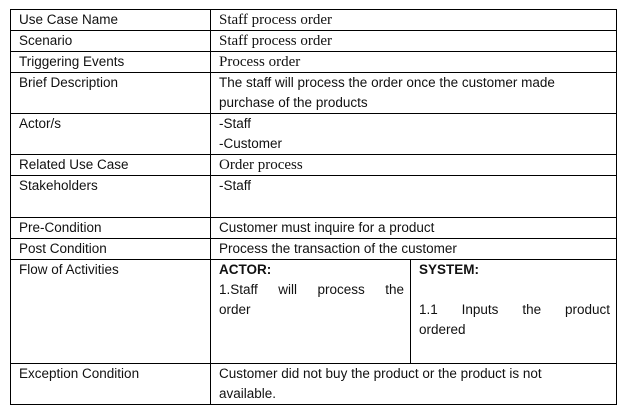 This screenshot has width=630, height=419. What do you see at coordinates (449, 269) in the screenshot?
I see `system-header: SYSTEM:` at bounding box center [449, 269].